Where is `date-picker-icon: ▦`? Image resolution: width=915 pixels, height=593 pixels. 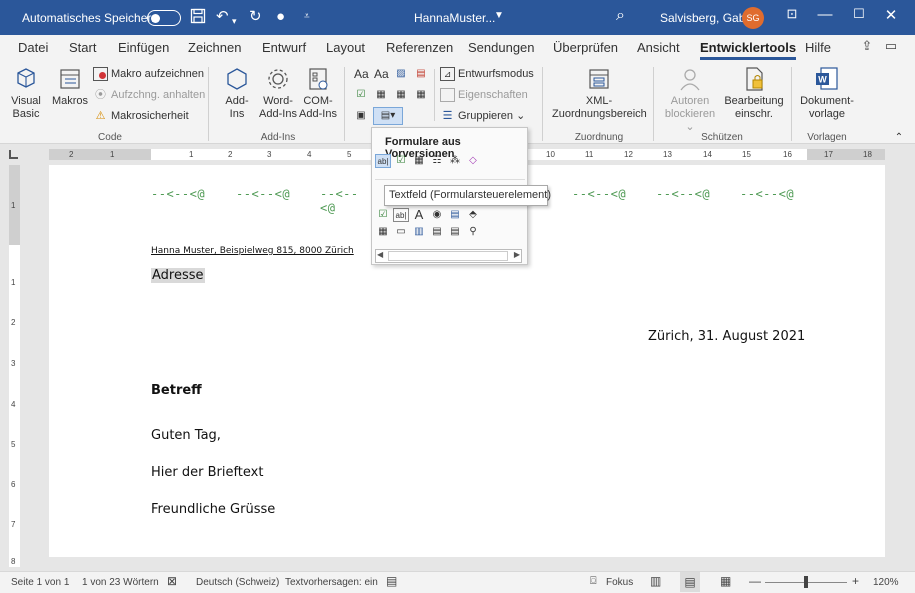
date-picker-icon: ▦ is located at coordinates (421, 95).